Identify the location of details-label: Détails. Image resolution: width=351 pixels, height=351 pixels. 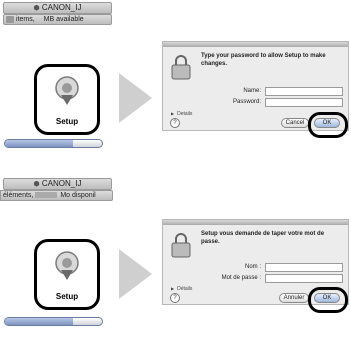
(185, 289).